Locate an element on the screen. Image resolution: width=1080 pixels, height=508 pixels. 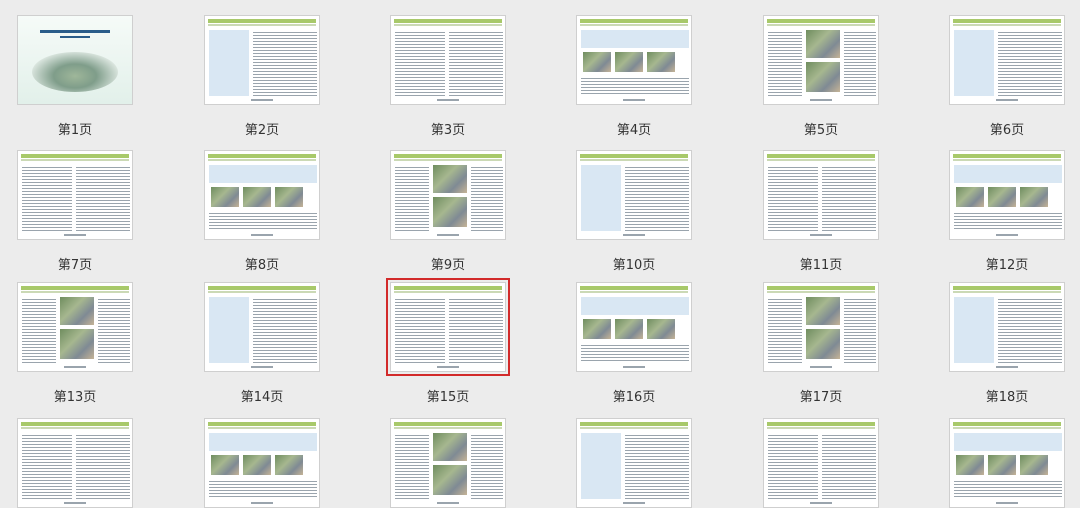
page-label: 第14页 is located at coordinates (262, 397).